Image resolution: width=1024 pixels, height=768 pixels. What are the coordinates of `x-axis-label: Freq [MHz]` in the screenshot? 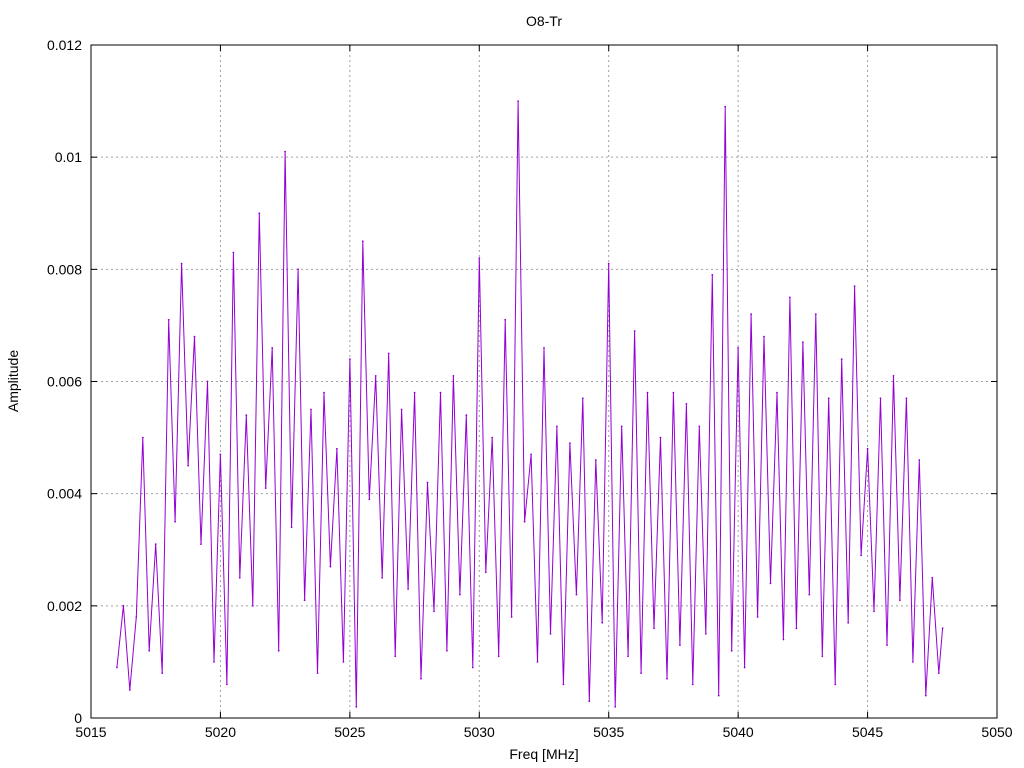 It's located at (543, 754).